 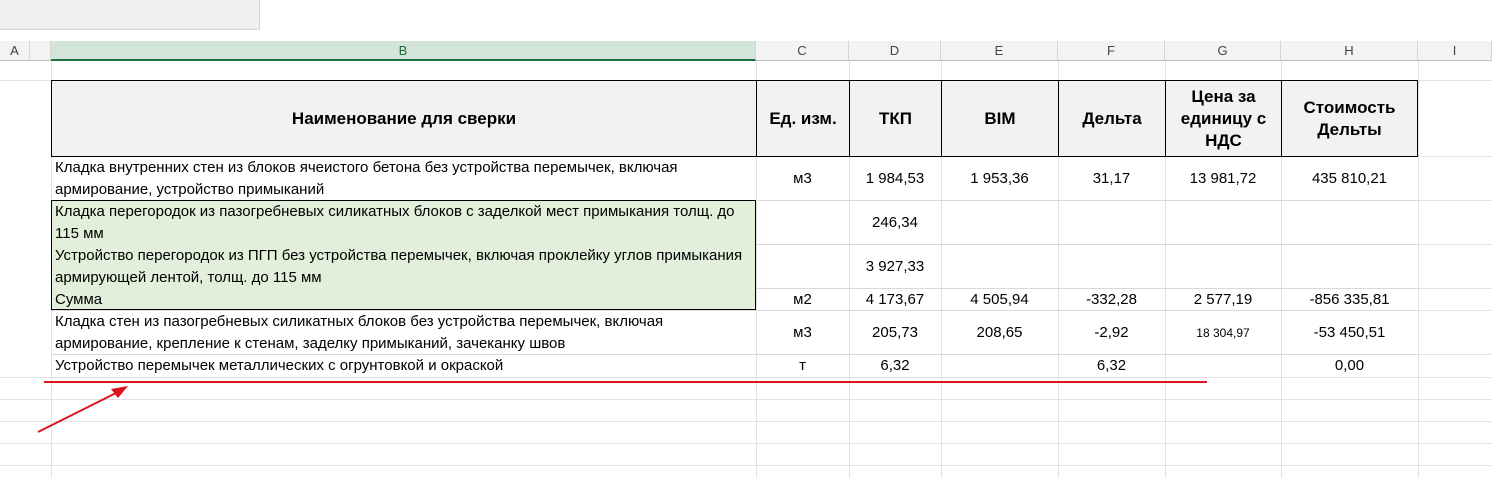 I want to click on red-arrow-shaft, so click(x=81, y=410).